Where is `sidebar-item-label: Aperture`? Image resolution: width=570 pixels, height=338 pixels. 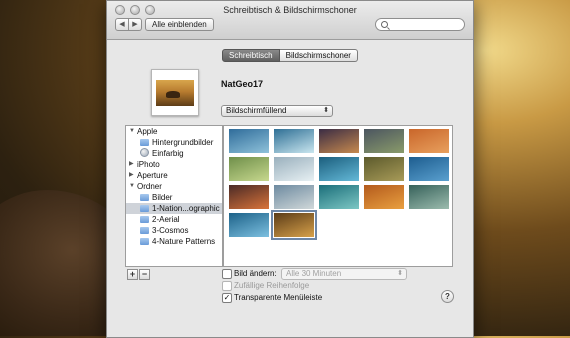
sidebar-item-label: Aperture is located at coordinates (152, 175).